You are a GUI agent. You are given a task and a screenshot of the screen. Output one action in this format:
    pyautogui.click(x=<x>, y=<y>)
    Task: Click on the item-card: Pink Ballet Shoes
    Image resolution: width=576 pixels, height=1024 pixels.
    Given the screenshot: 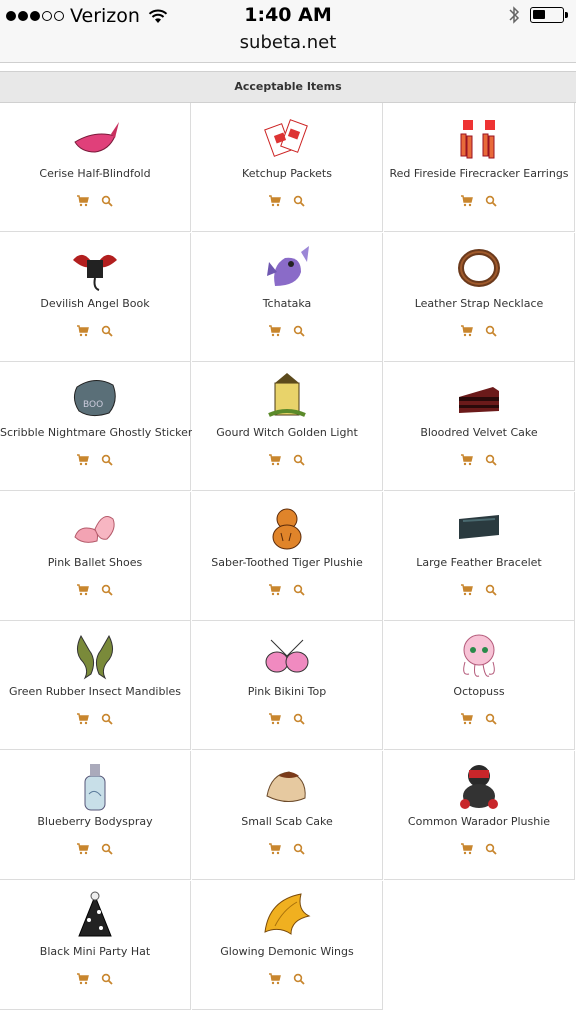 What is the action you would take?
    pyautogui.click(x=95, y=556)
    